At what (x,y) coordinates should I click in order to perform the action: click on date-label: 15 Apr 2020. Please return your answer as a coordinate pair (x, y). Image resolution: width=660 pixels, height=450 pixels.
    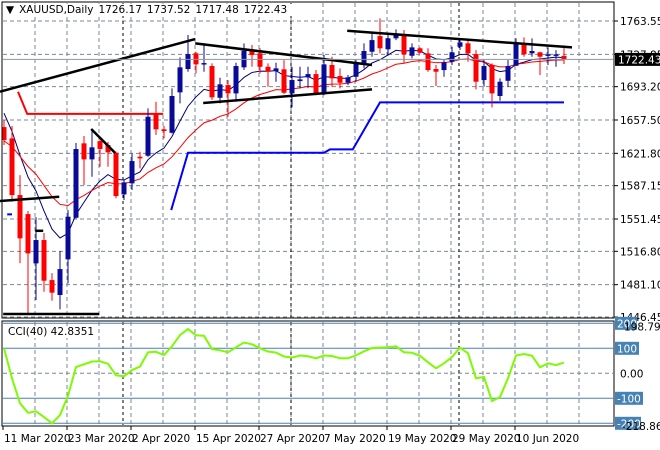
    Looking at the image, I should click on (228, 439).